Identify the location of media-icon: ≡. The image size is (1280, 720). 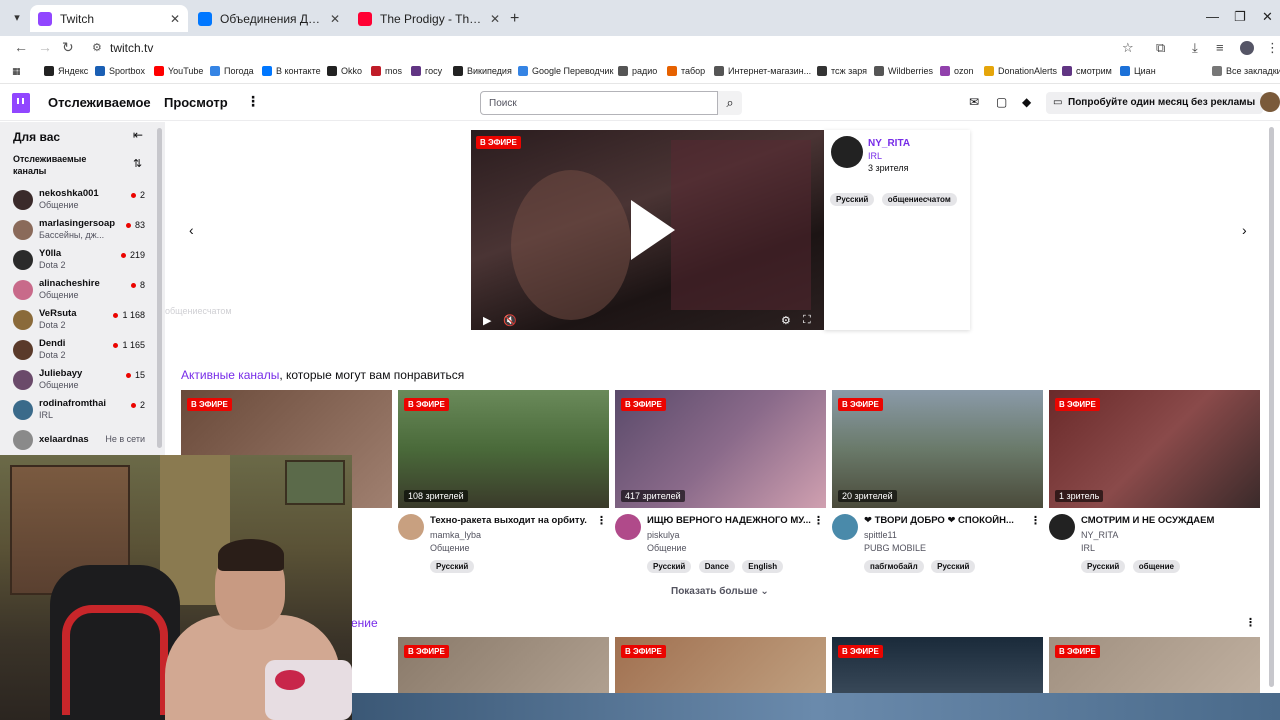
(1220, 47).